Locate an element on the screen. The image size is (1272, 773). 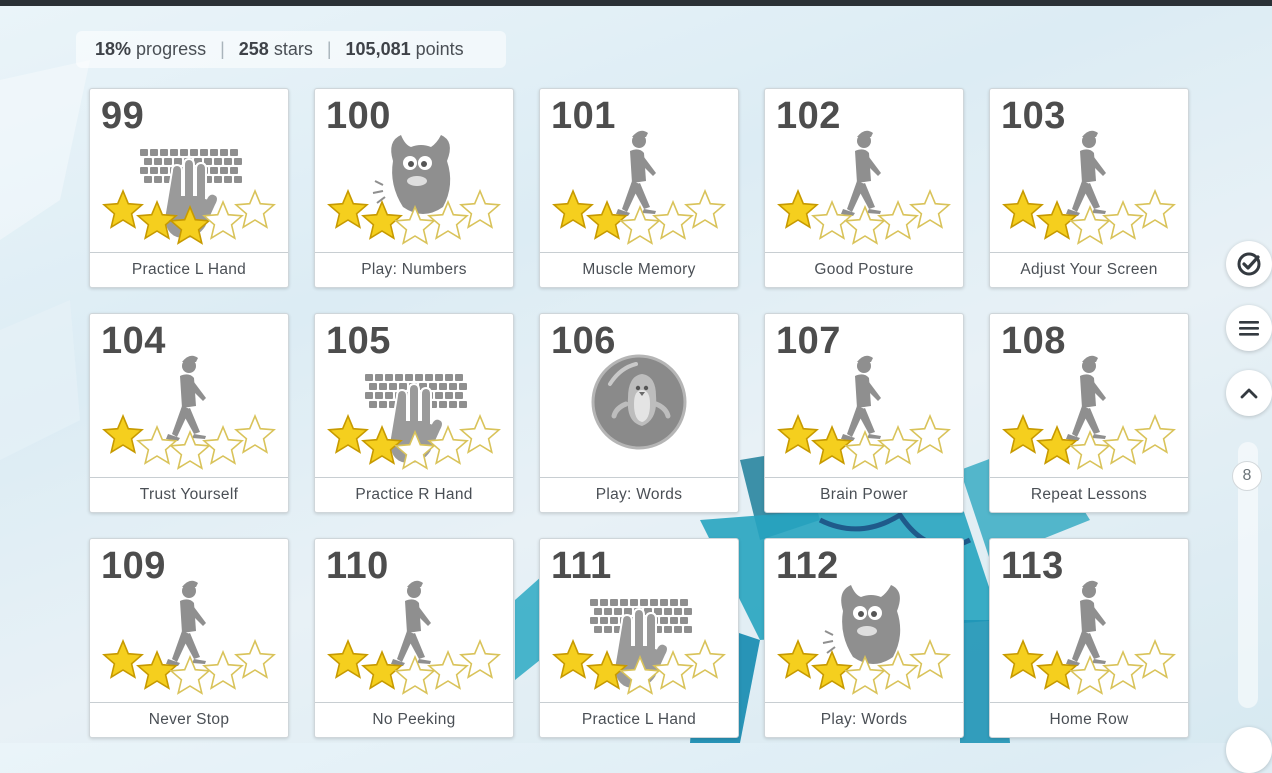
lesson-title: Practice R Hand is located at coordinates (414, 494).